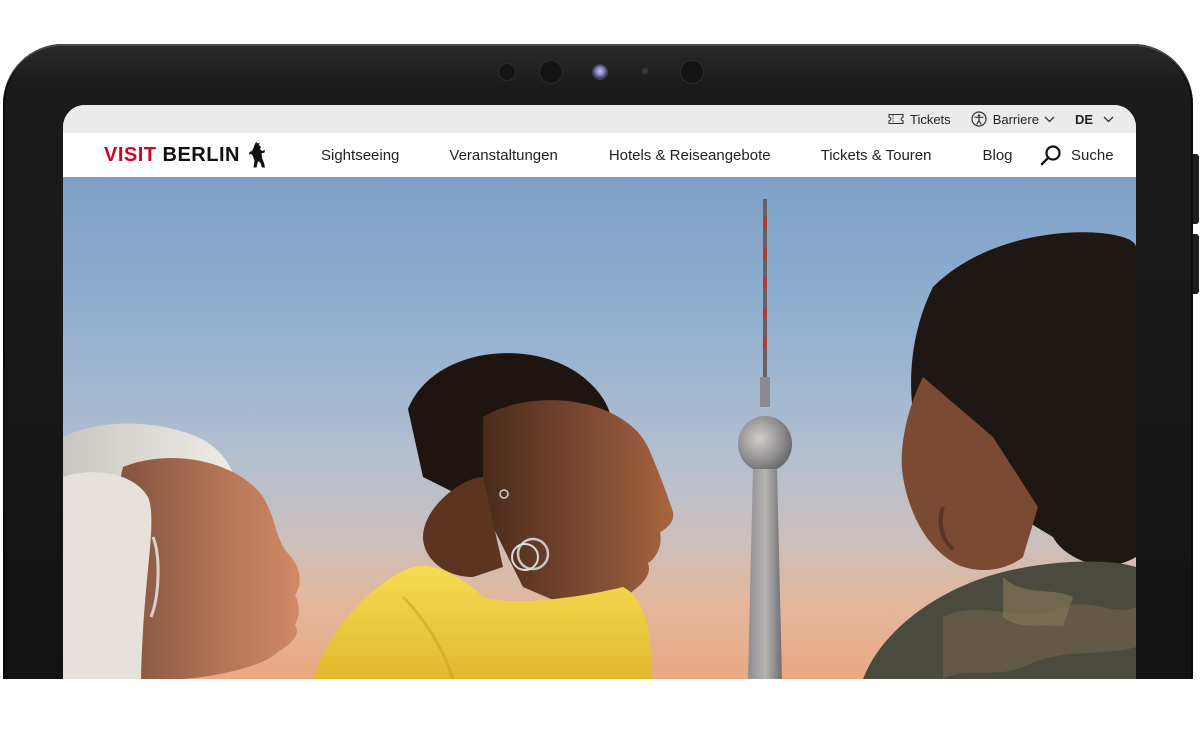  What do you see at coordinates (503, 155) in the screenshot?
I see `nav-item-veranstaltungen: Veranstaltungen` at bounding box center [503, 155].